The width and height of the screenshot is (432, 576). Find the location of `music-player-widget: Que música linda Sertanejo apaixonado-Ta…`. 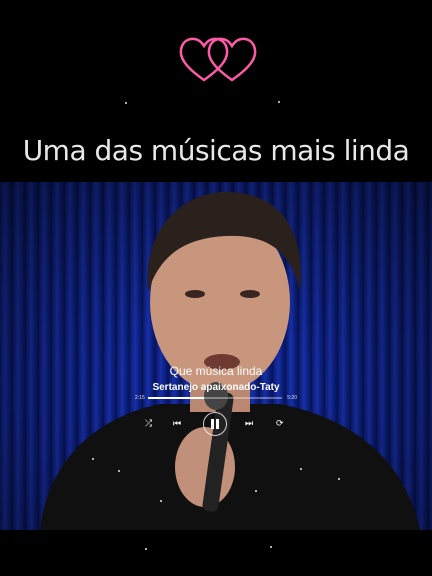

music-player-widget: Que música linda Sertanejo apaixonado-Ta… is located at coordinates (216, 404).